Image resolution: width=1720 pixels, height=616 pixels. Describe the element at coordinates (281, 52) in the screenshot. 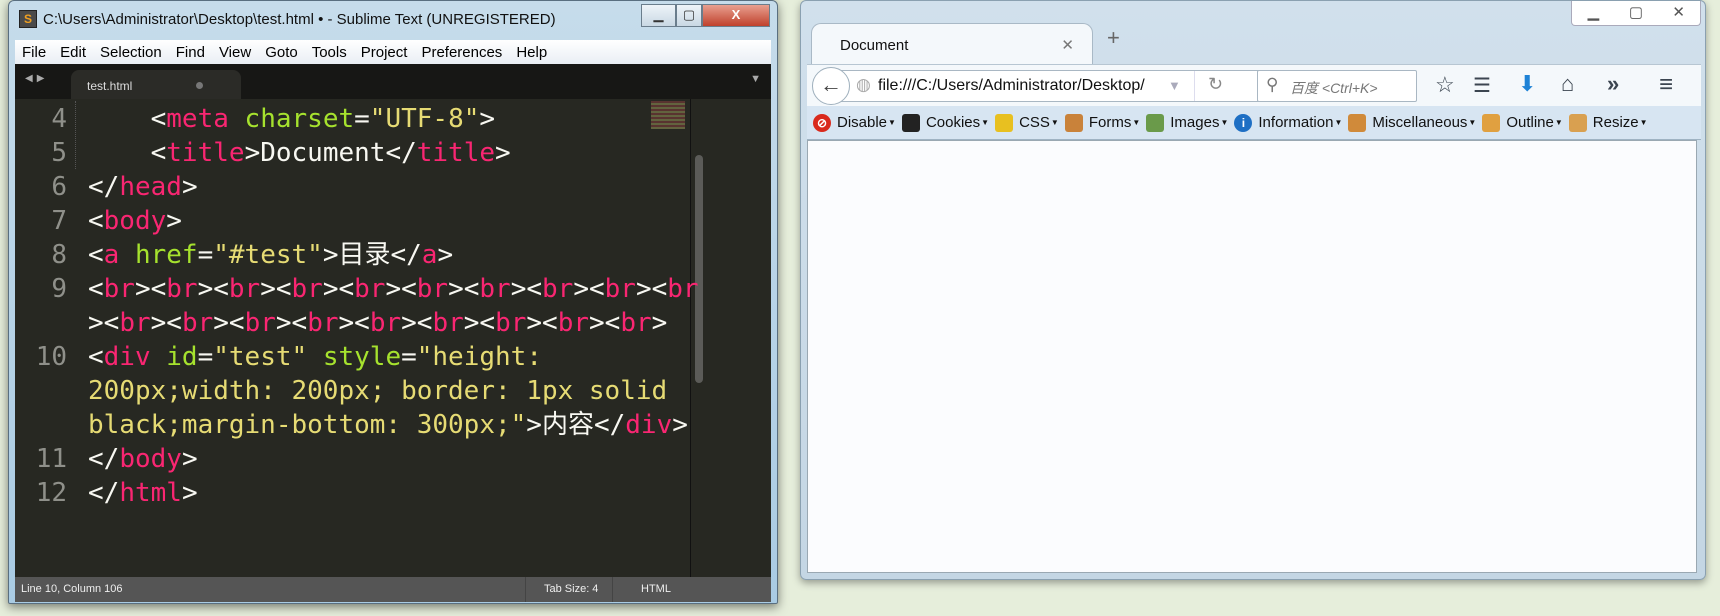

I see `menu-goto: Goto` at that location.